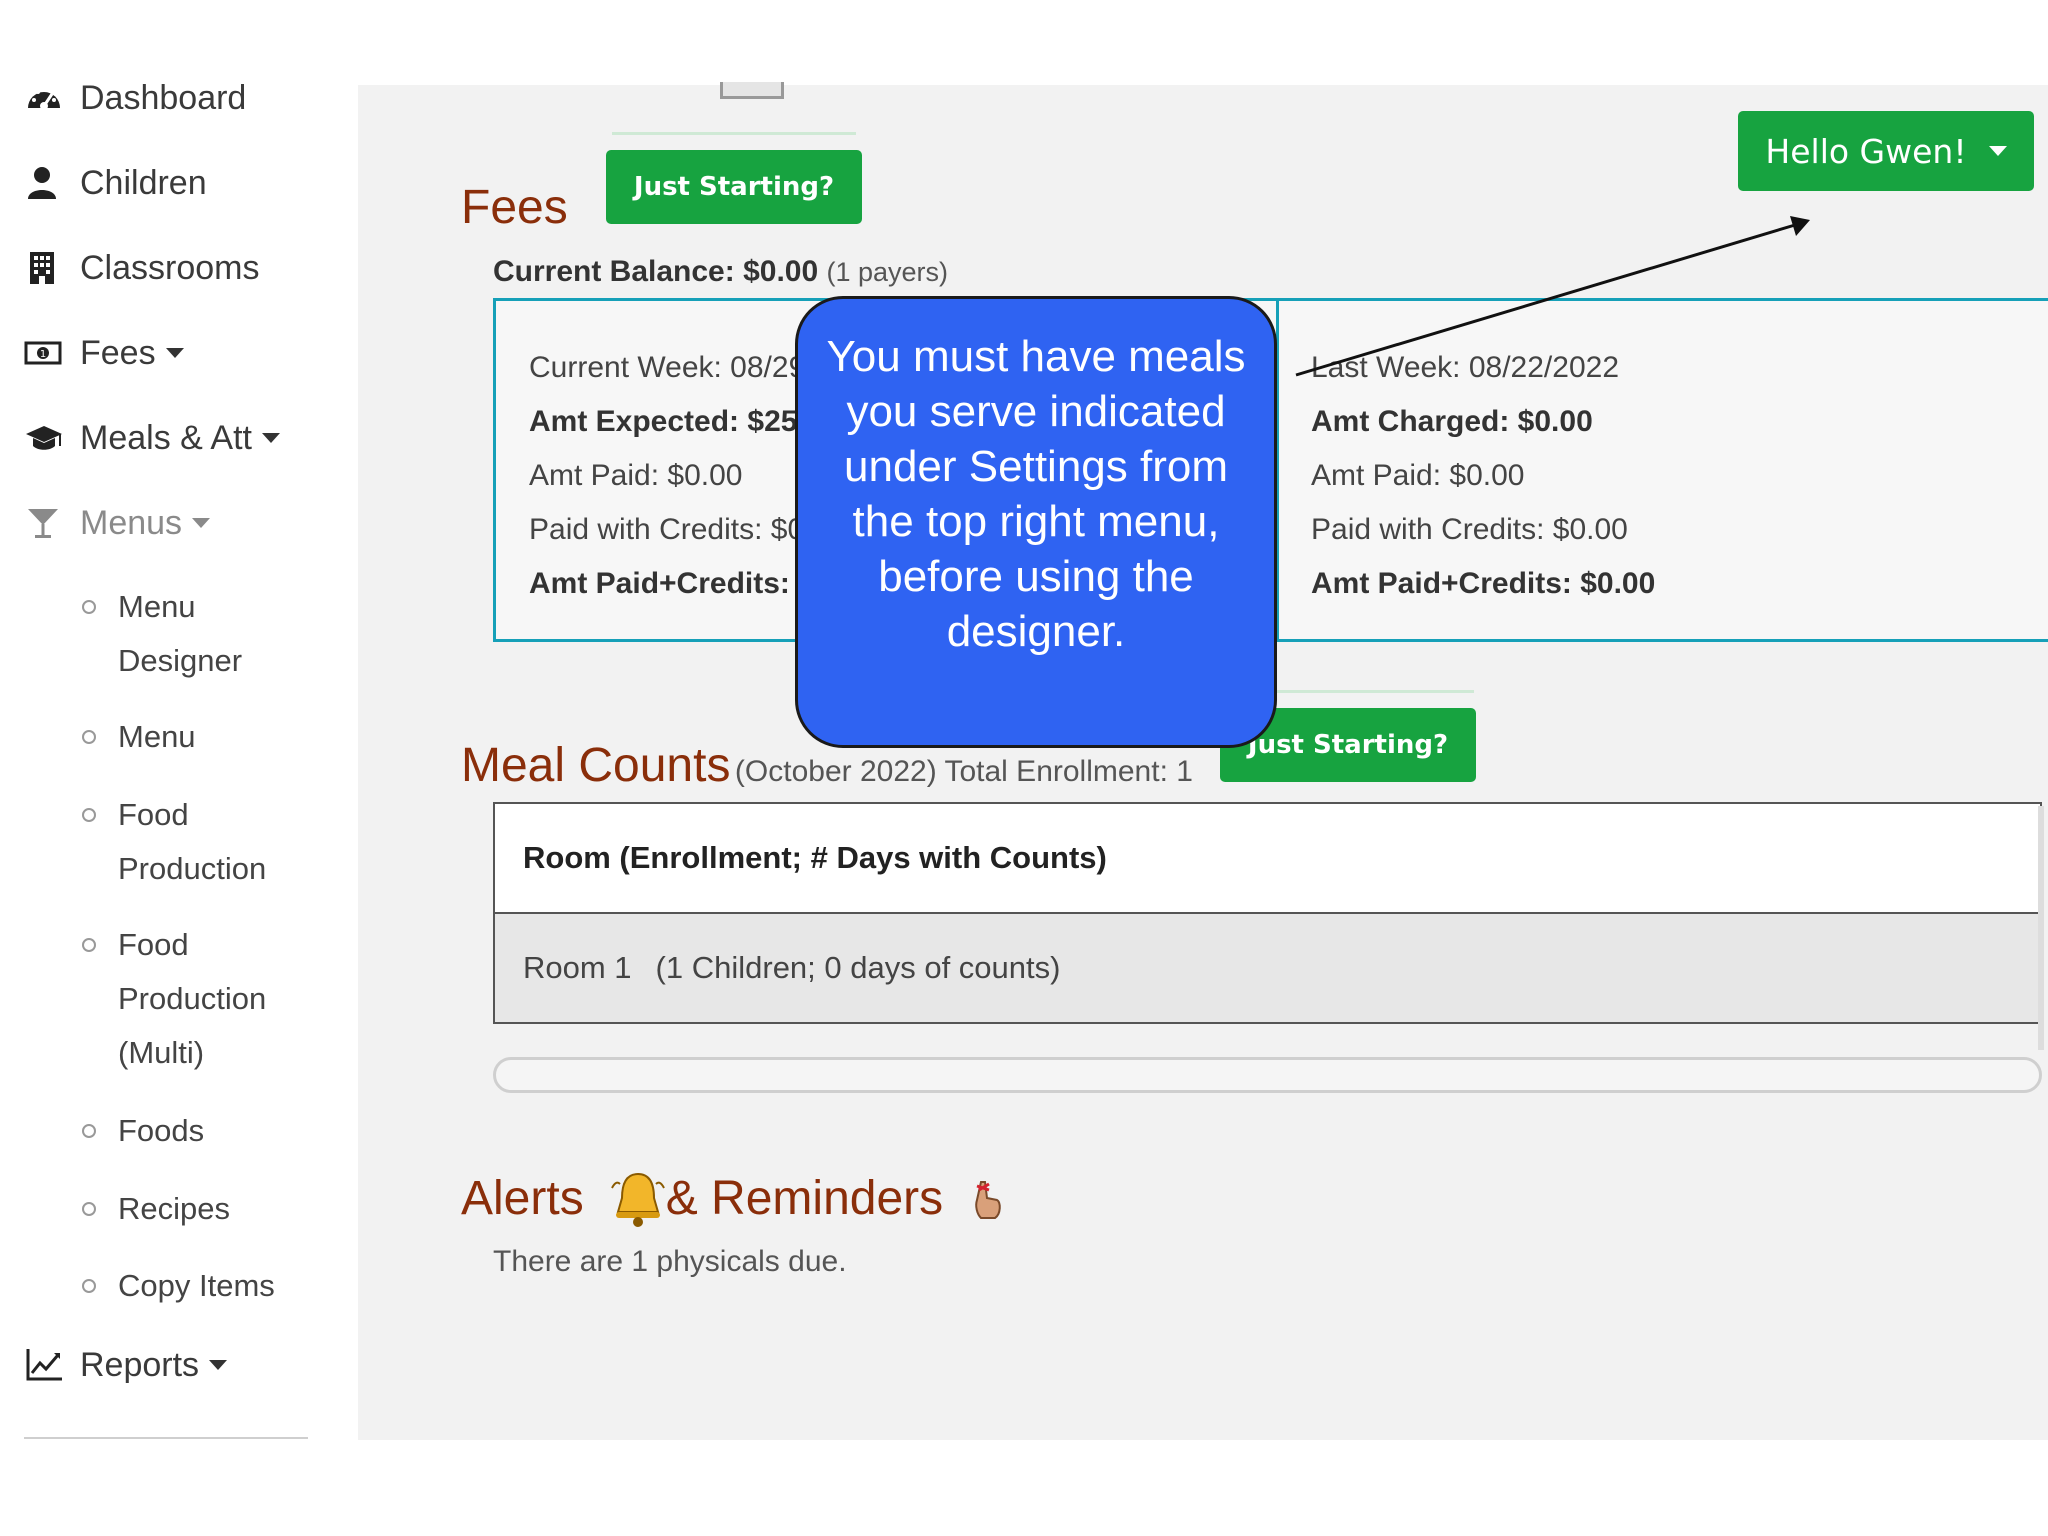 This screenshot has height=1536, width=2048. Describe the element at coordinates (44, 100) in the screenshot. I see `dashboard-icon` at that location.